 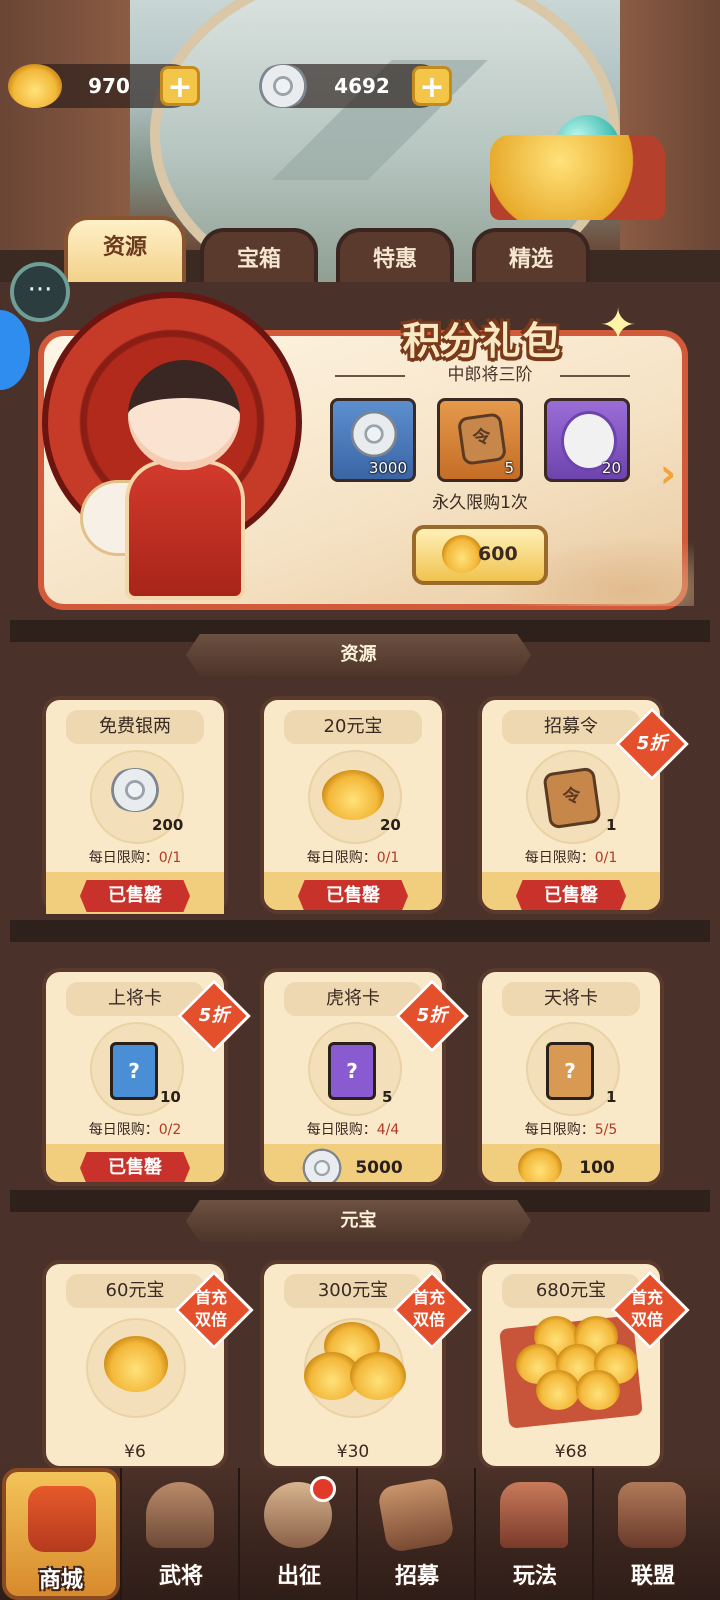 I want to click on card-qty: 5, so click(x=387, y=1097).